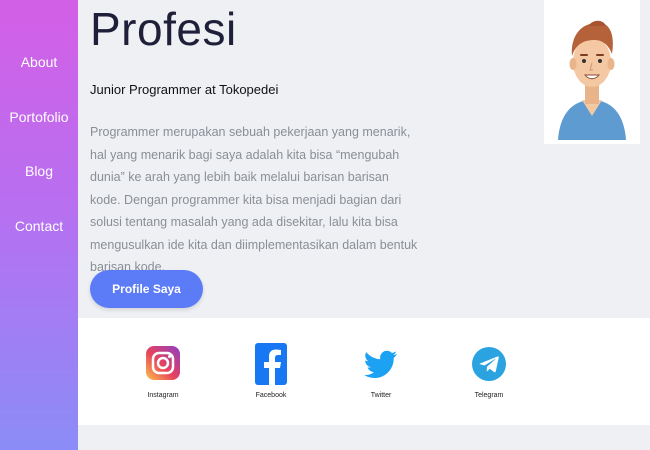  I want to click on social-twitter: Twitter, so click(381, 369).